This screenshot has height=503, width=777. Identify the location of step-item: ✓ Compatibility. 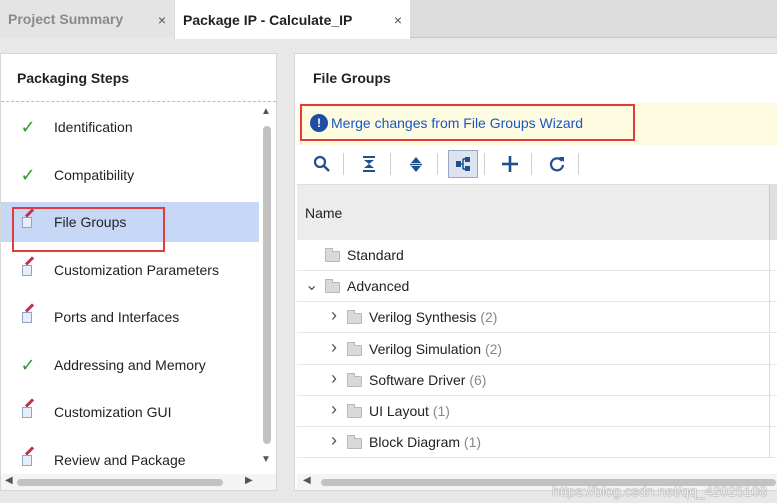
(130, 175).